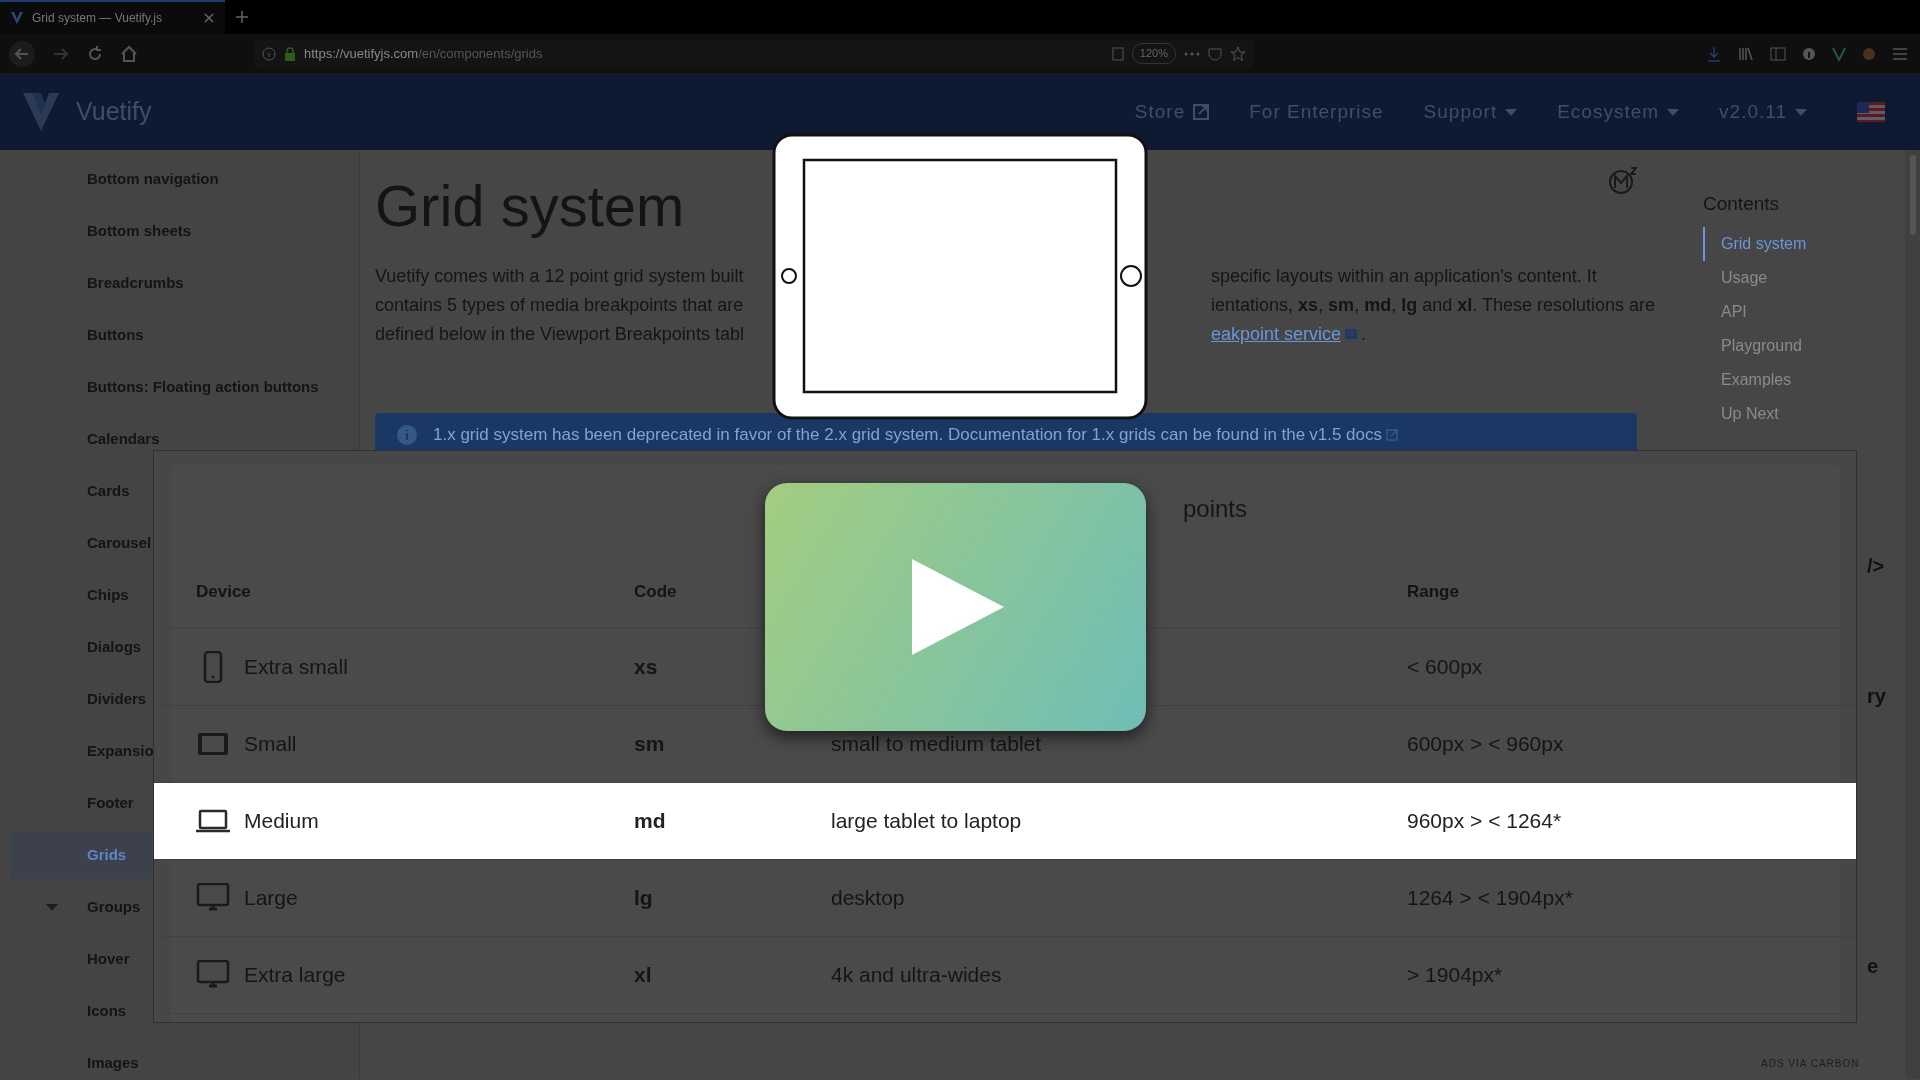  Describe the element at coordinates (424, 53) in the screenshot. I see `url-text: https://vuetifyjs.com/en/components/grids` at that location.